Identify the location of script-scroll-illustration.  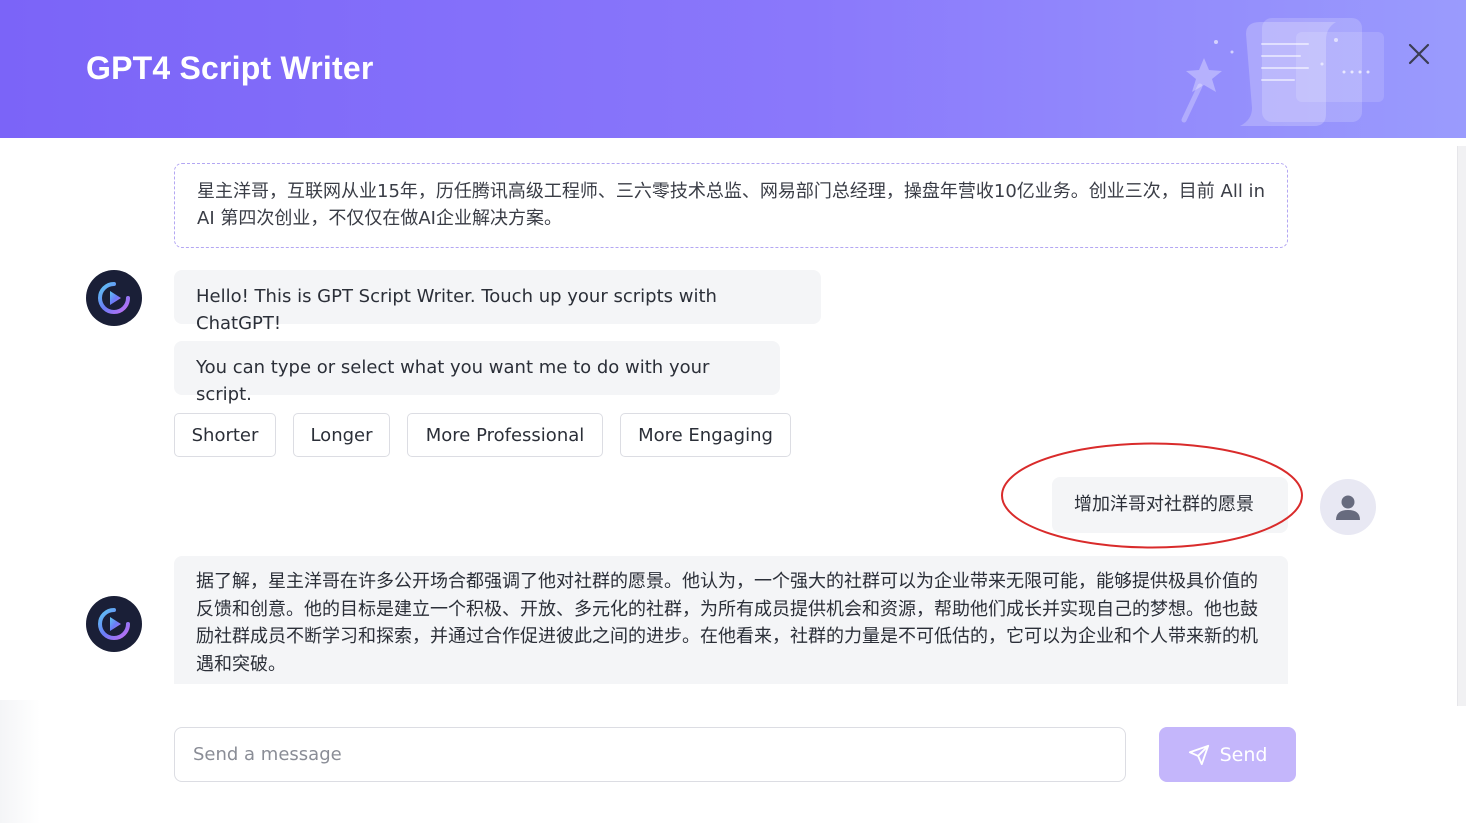
(1282, 72).